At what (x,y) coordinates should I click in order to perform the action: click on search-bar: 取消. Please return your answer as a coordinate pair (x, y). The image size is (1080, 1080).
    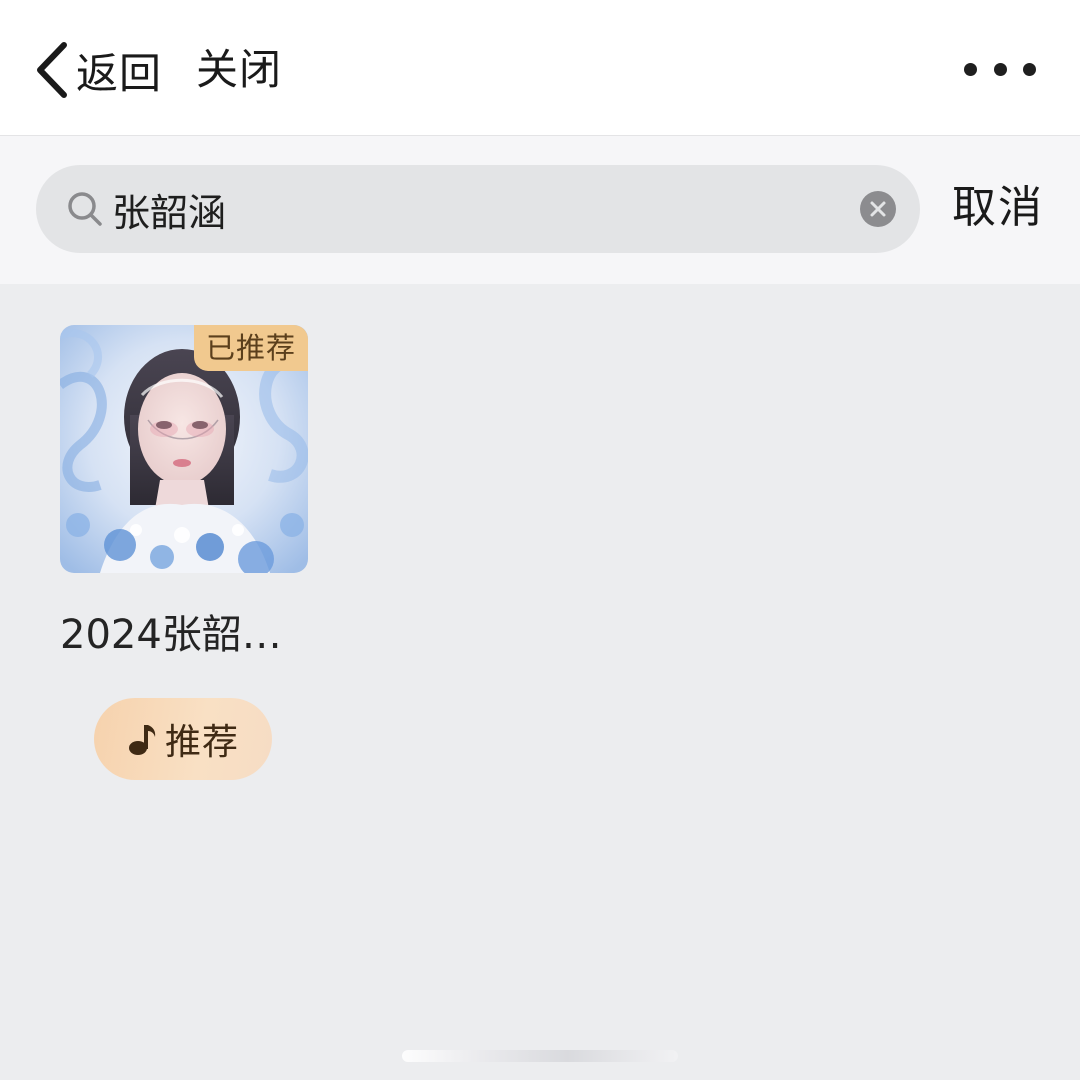
    Looking at the image, I should click on (540, 210).